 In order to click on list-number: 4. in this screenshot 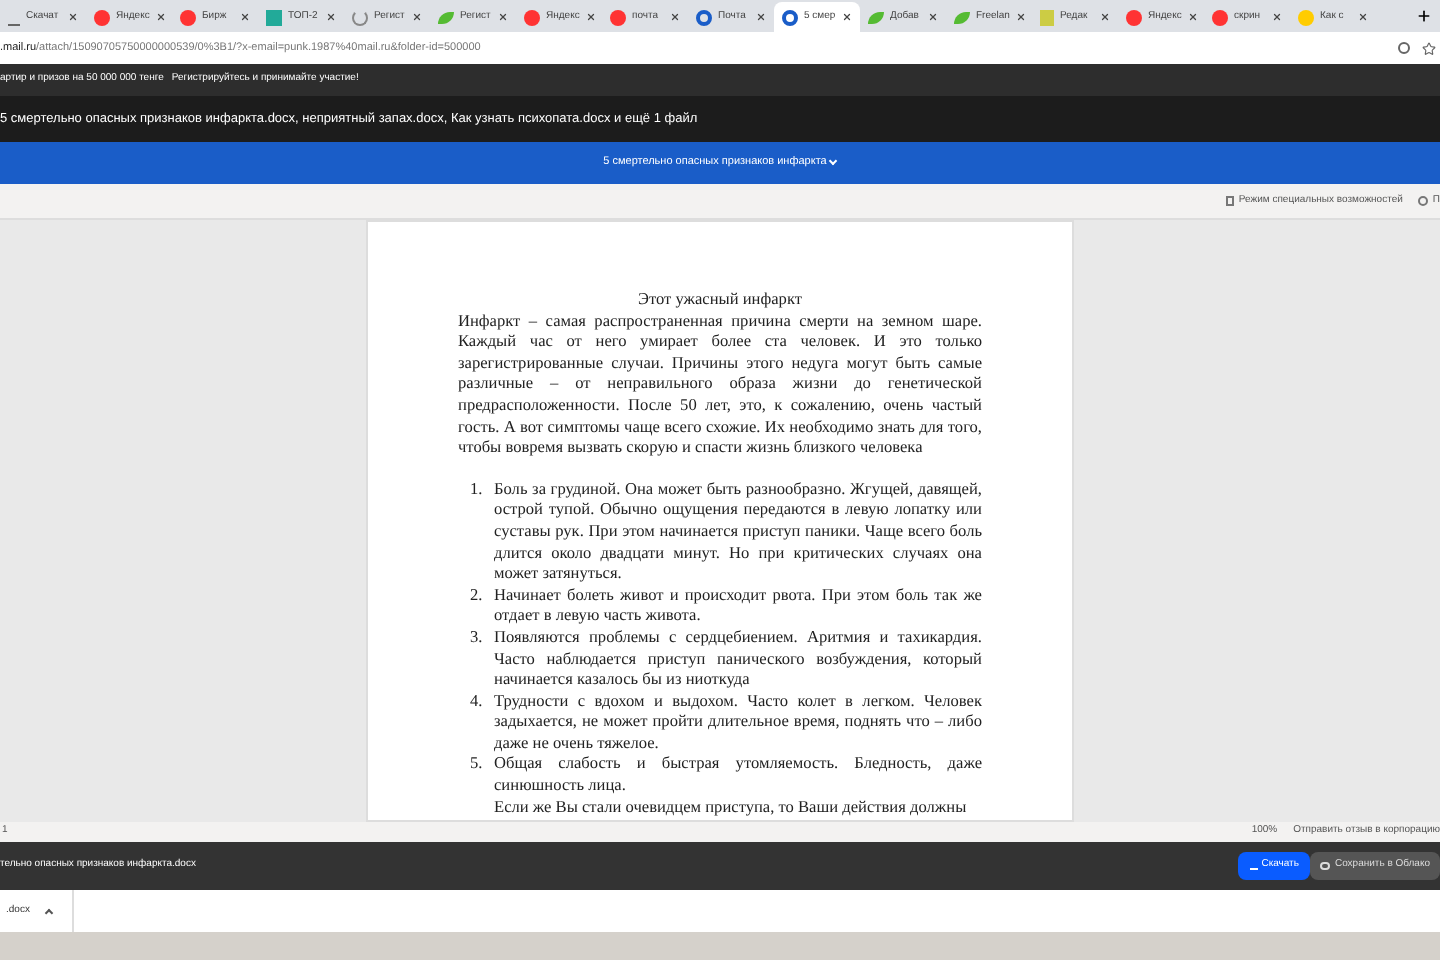, I will do `click(477, 702)`.